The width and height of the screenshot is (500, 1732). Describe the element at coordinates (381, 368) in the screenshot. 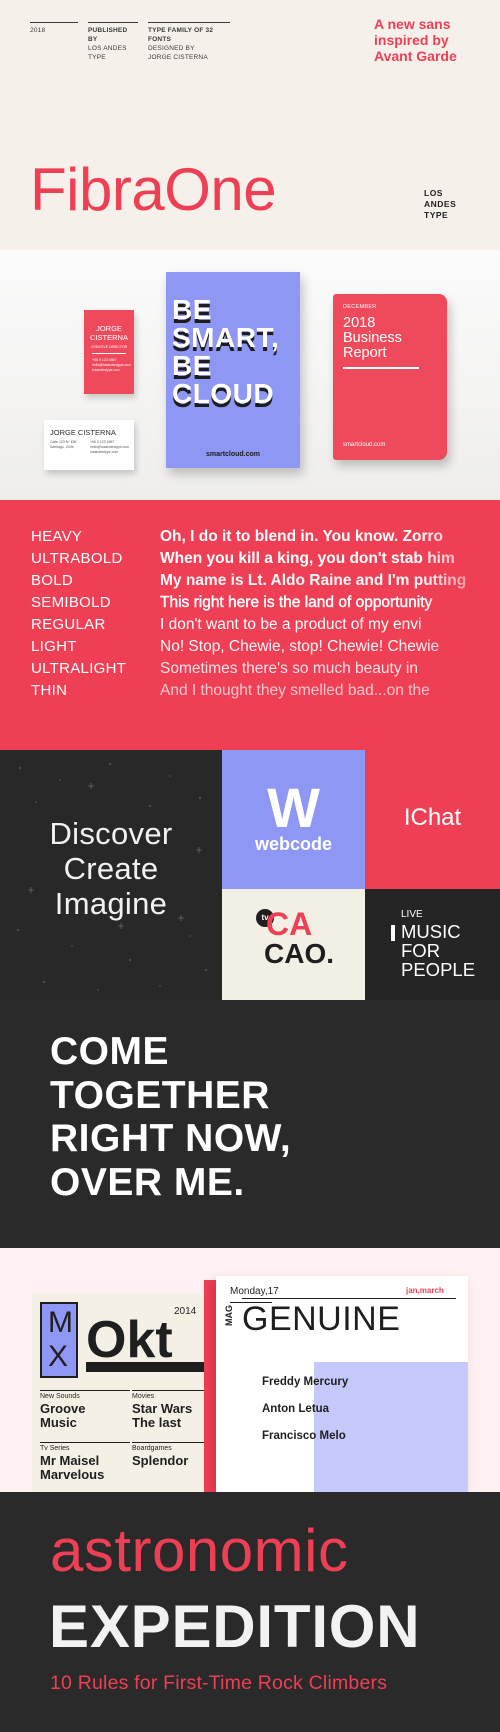

I see `report-divider` at that location.